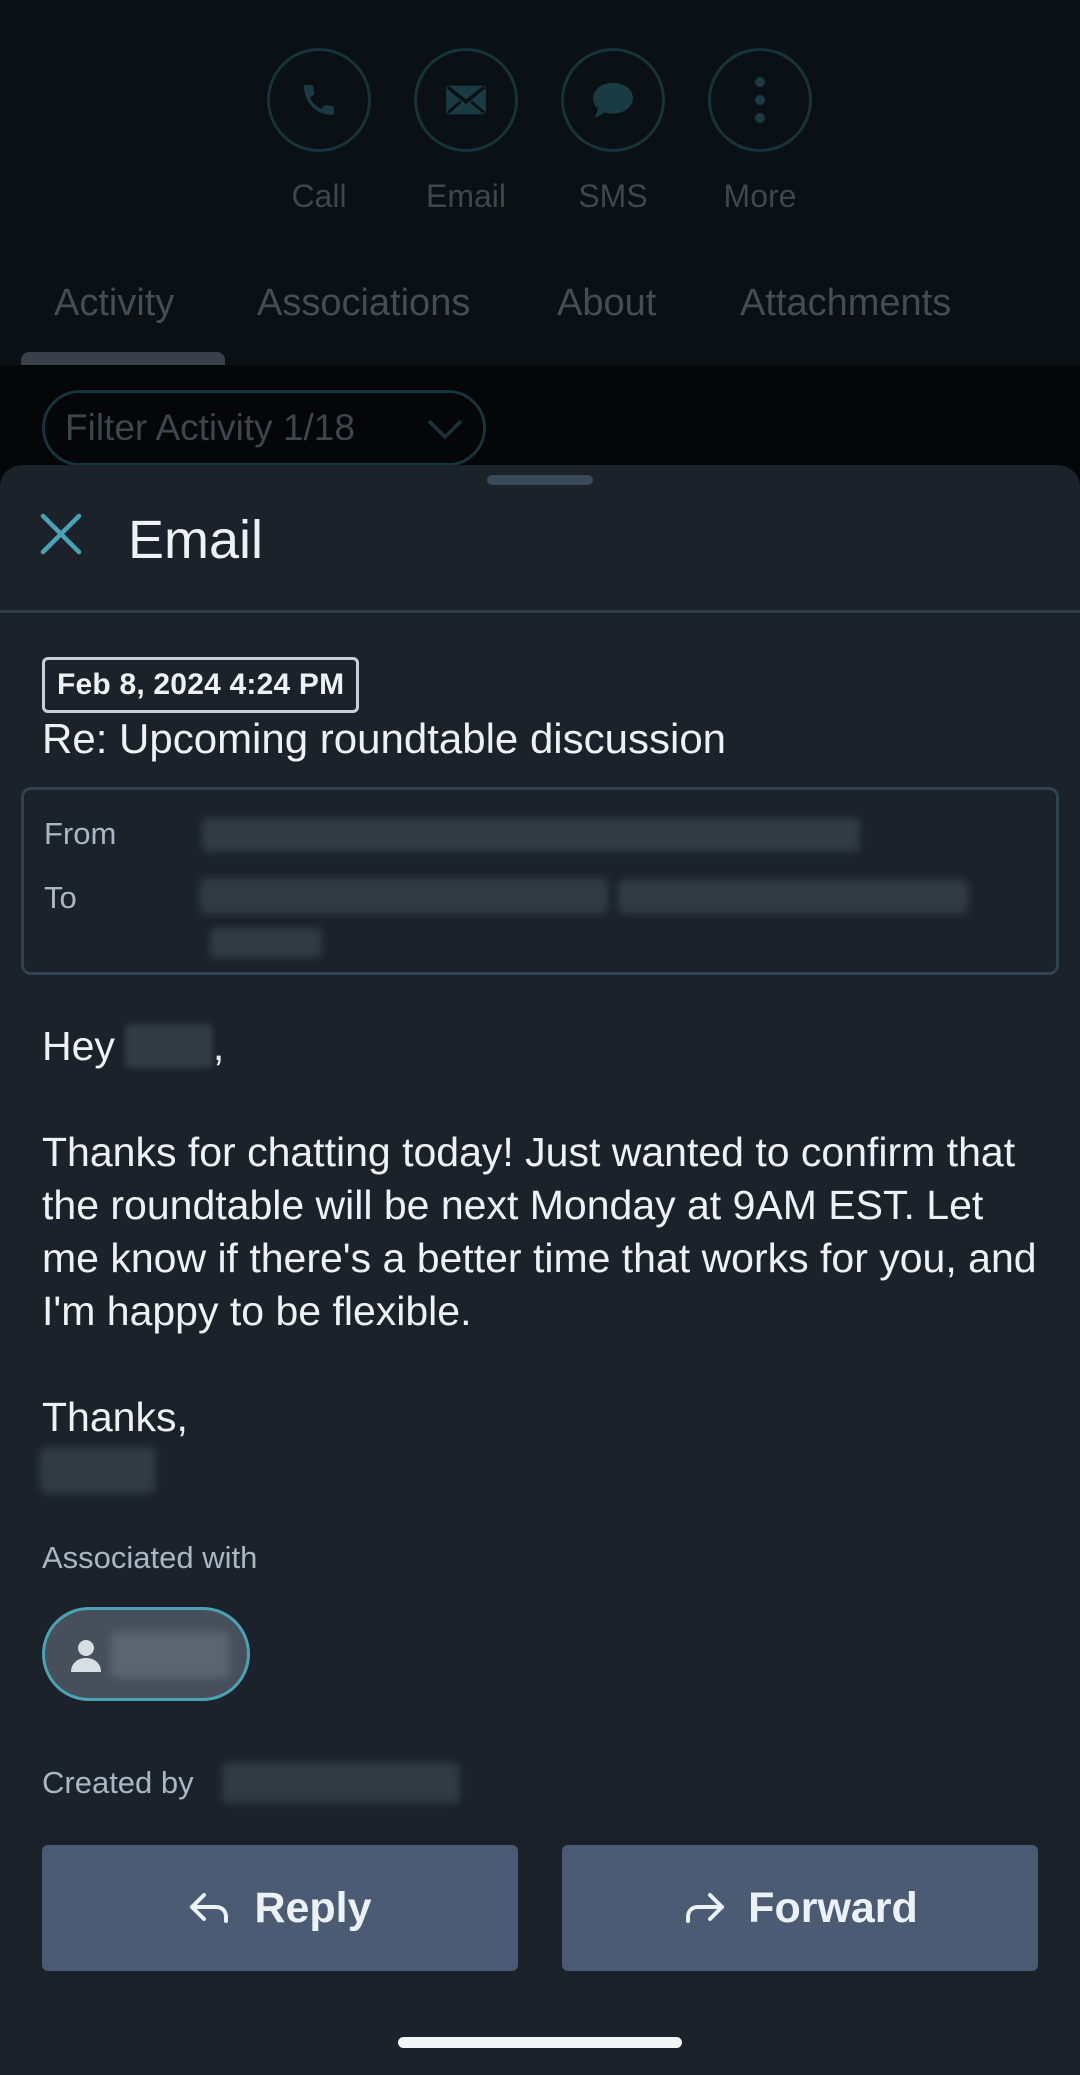 The width and height of the screenshot is (1080, 2075). I want to click on reply-button: Reply, so click(280, 1908).